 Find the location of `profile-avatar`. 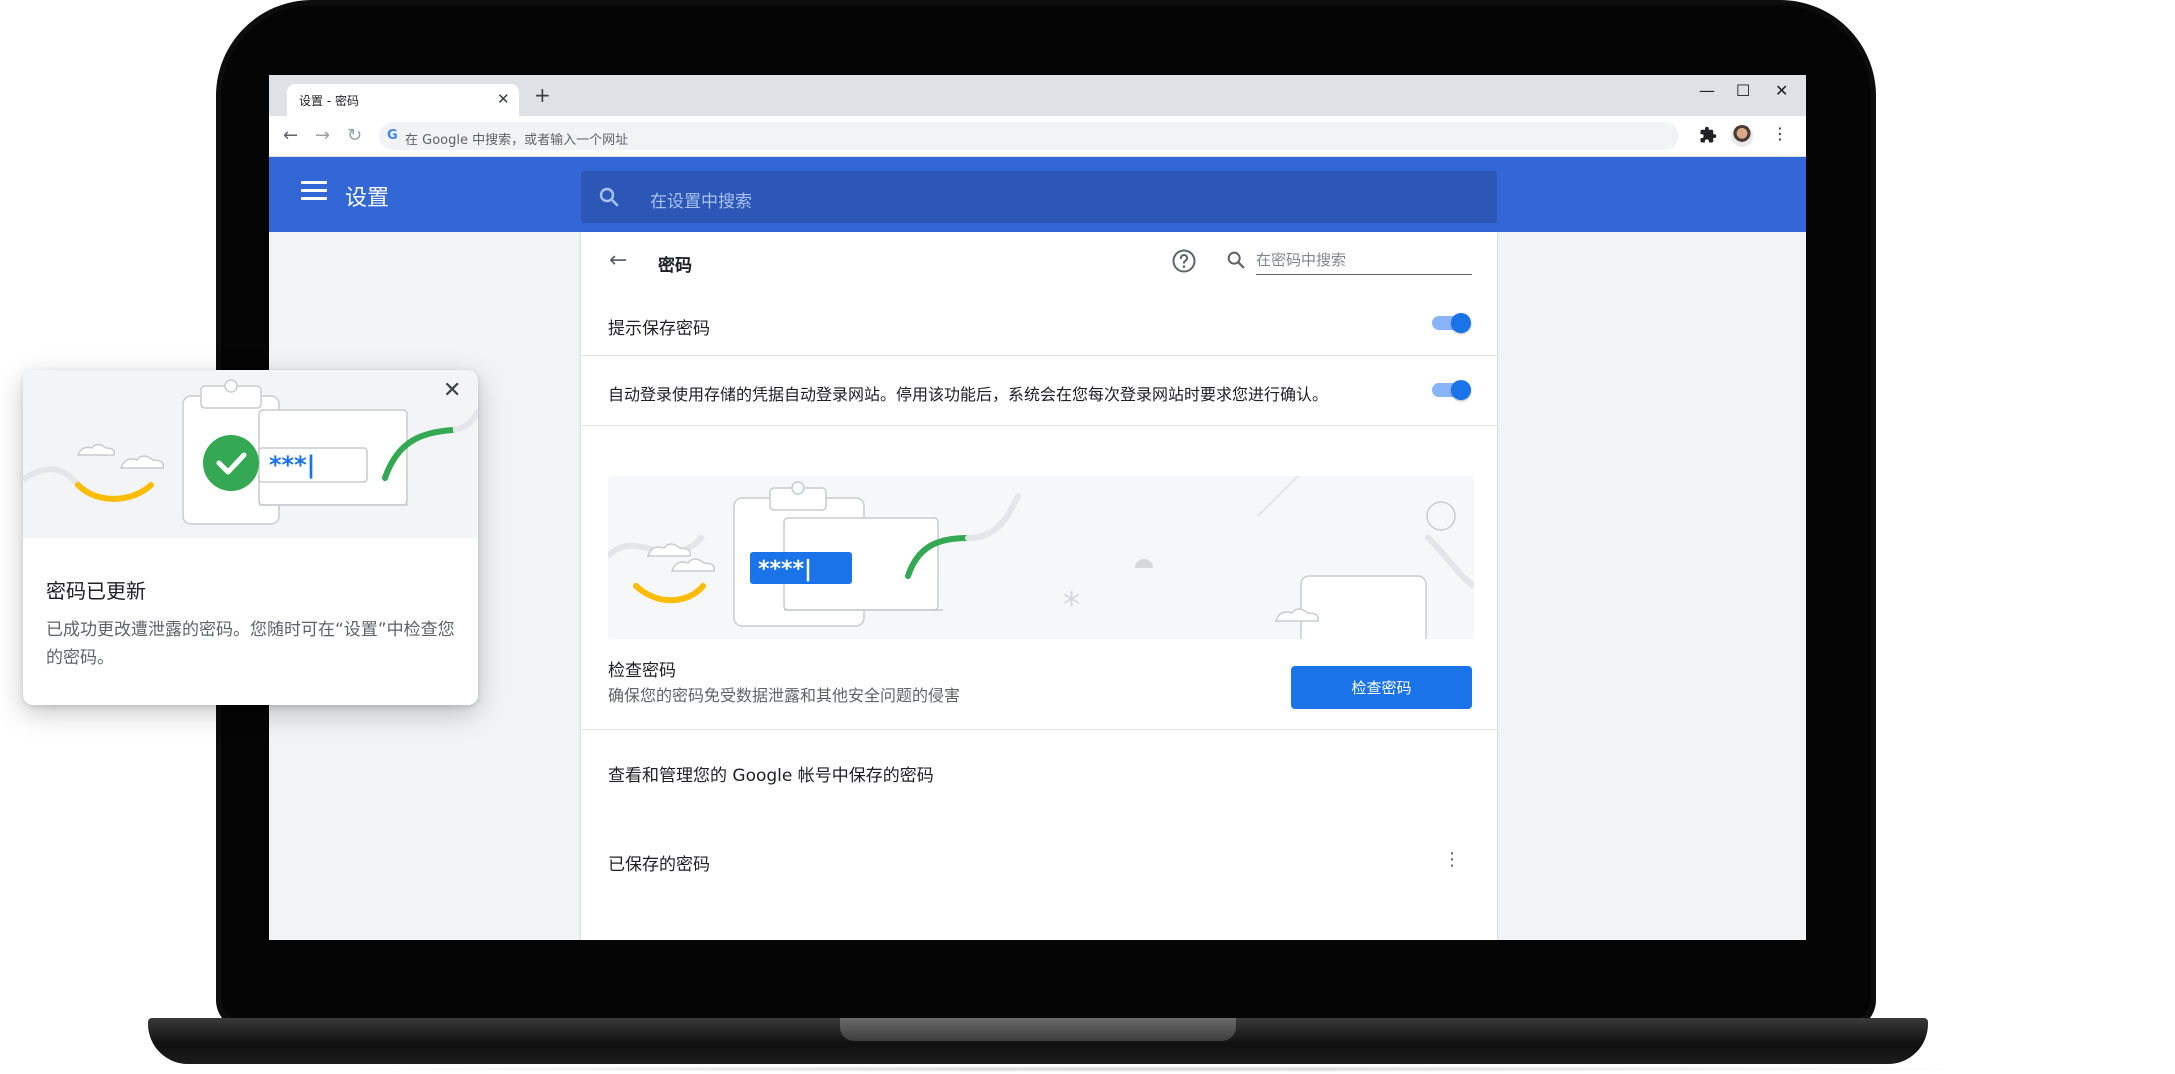

profile-avatar is located at coordinates (1742, 136).